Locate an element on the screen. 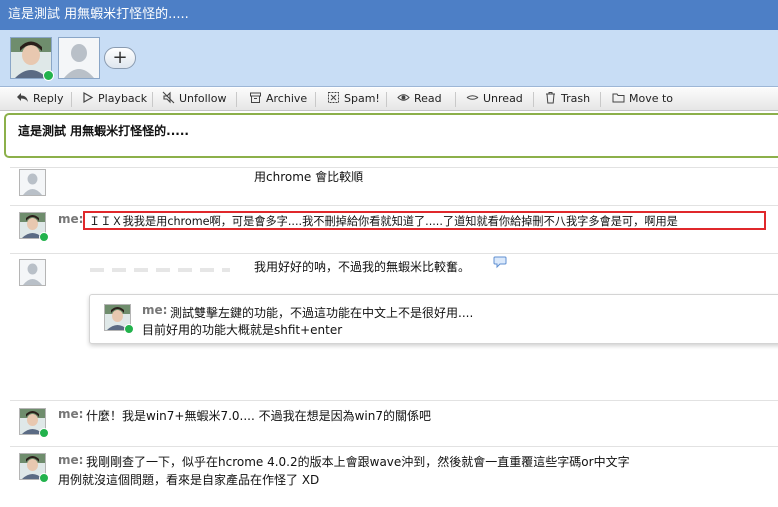  read-label: Read is located at coordinates (428, 98).